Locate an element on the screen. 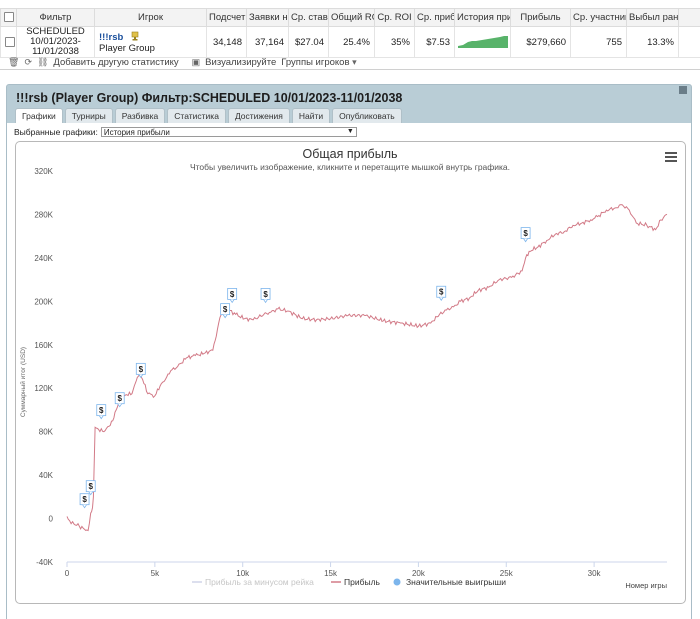 This screenshot has height=619, width=700. player-groups-label: Группы игроков is located at coordinates (315, 62).